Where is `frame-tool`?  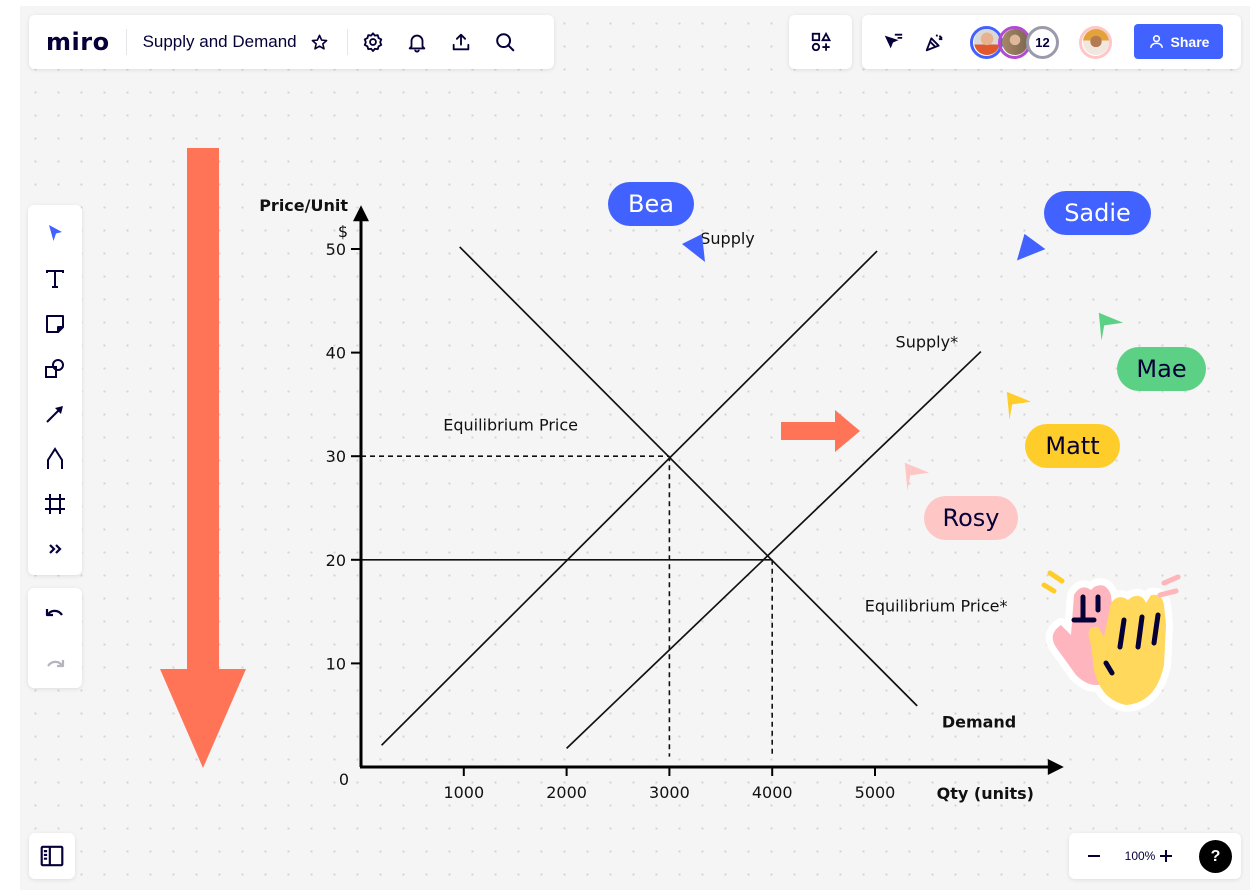
frame-tool is located at coordinates (55, 503).